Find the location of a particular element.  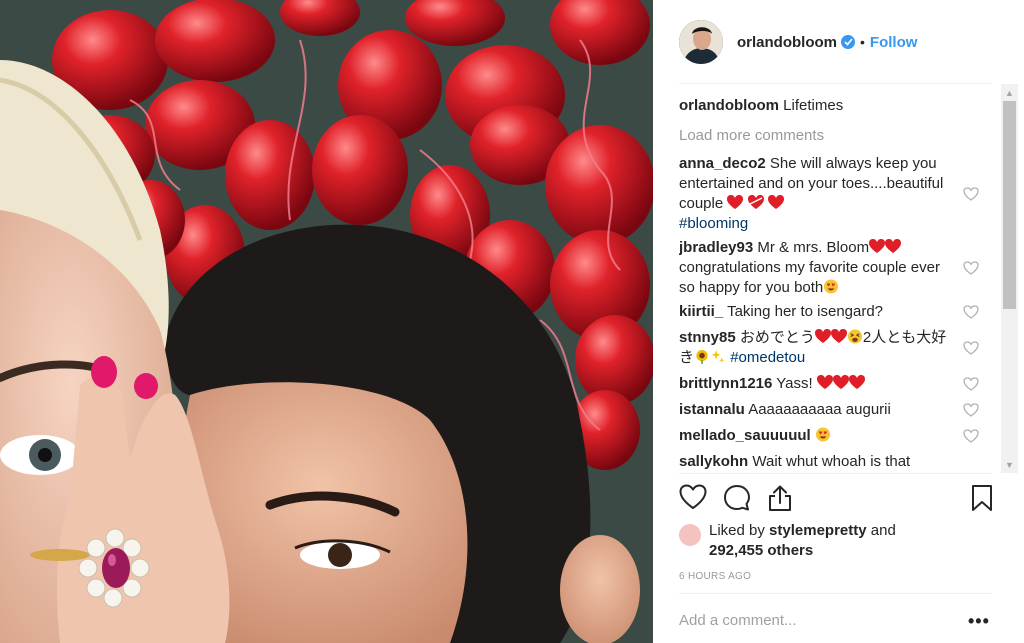

comment-username: stnny85 is located at coordinates (707, 337).